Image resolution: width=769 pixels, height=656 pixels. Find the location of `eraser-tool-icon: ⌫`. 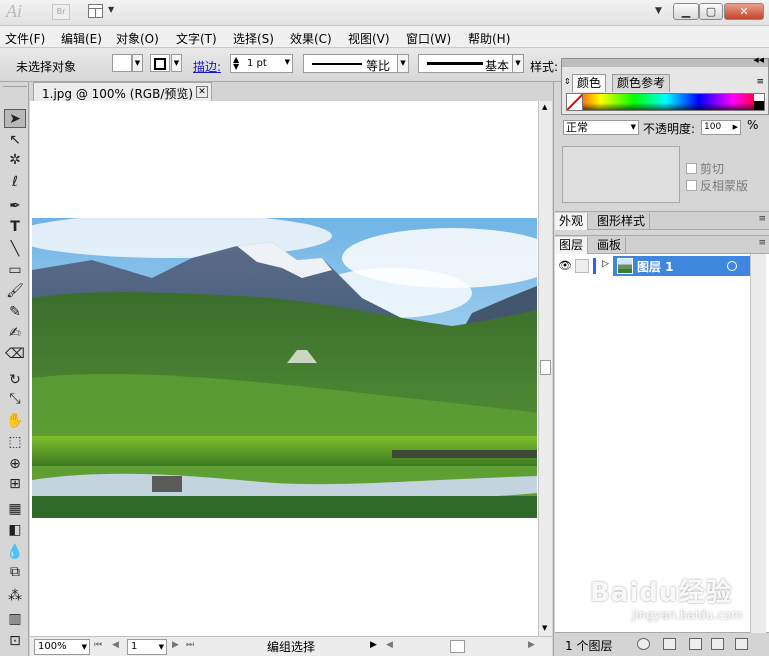

eraser-tool-icon: ⌫ is located at coordinates (15, 354).